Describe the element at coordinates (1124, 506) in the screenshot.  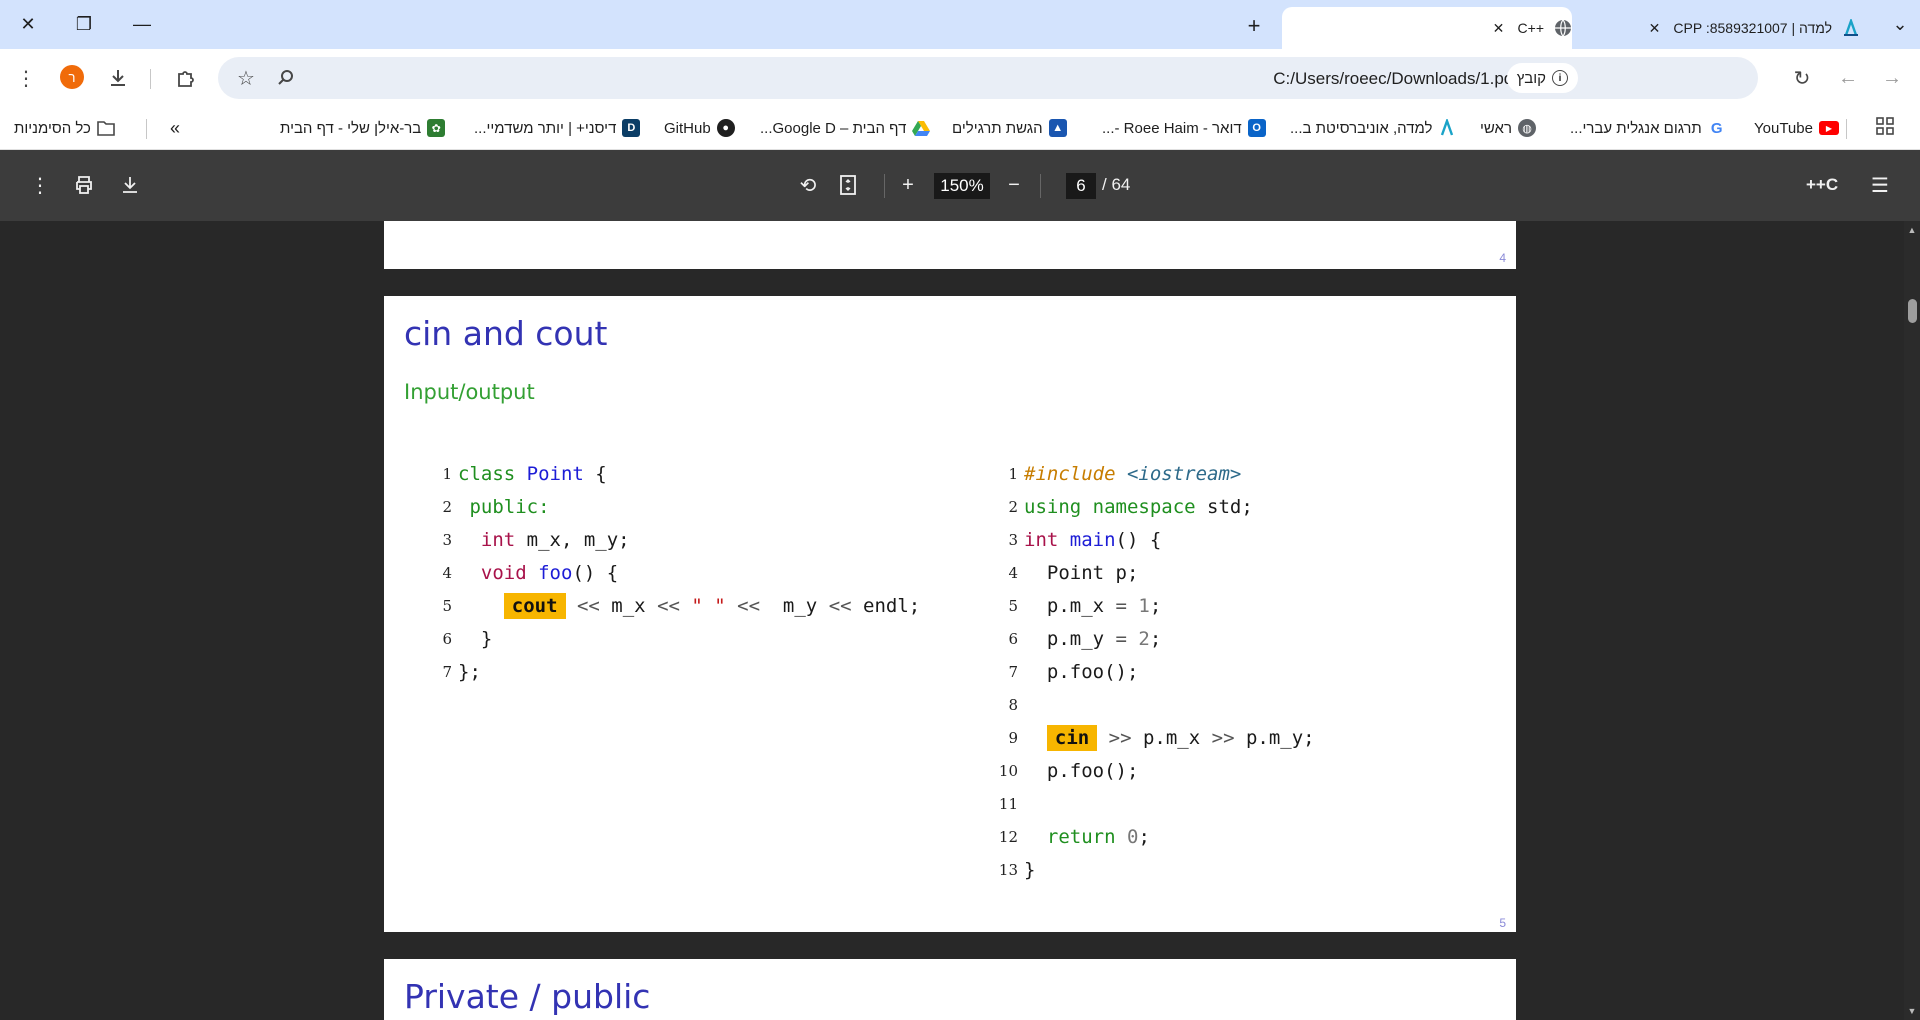
I see `code-line: 2 using namespace std;` at that location.